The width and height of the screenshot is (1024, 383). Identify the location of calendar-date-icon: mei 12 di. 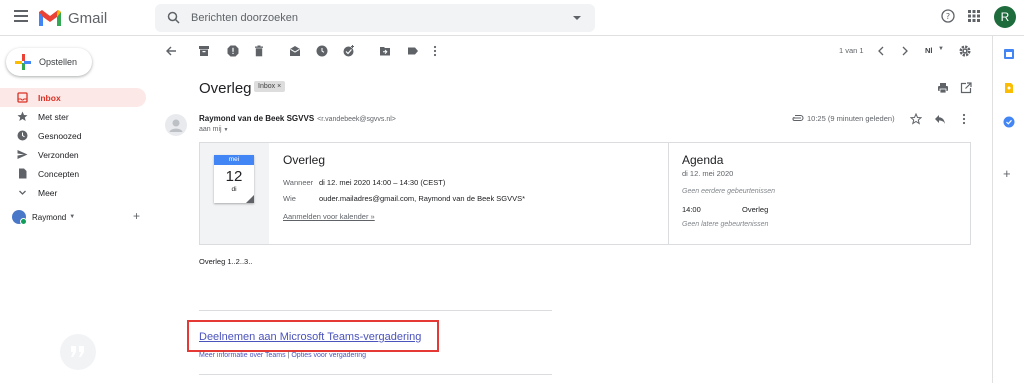
(234, 179).